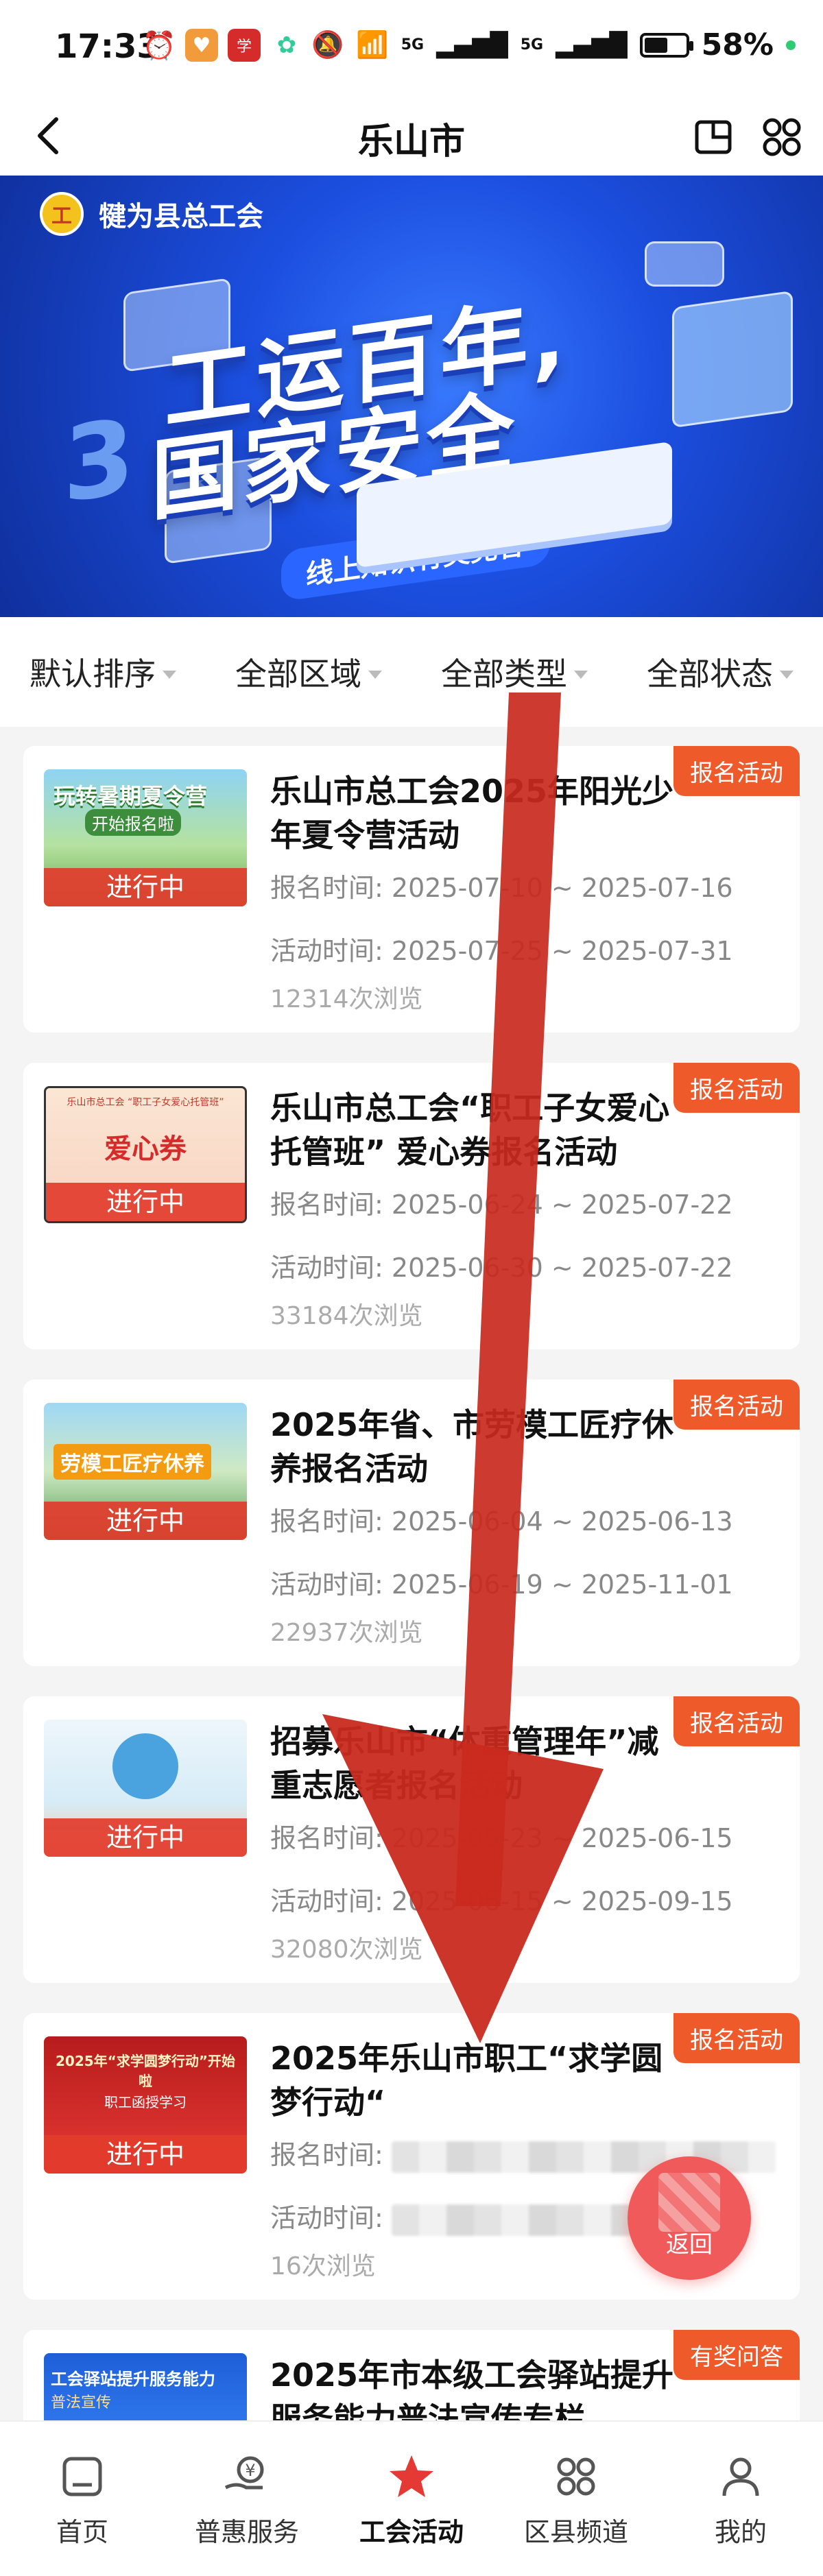 Image resolution: width=823 pixels, height=2576 pixels. I want to click on filter-status: 全部状态, so click(720, 672).